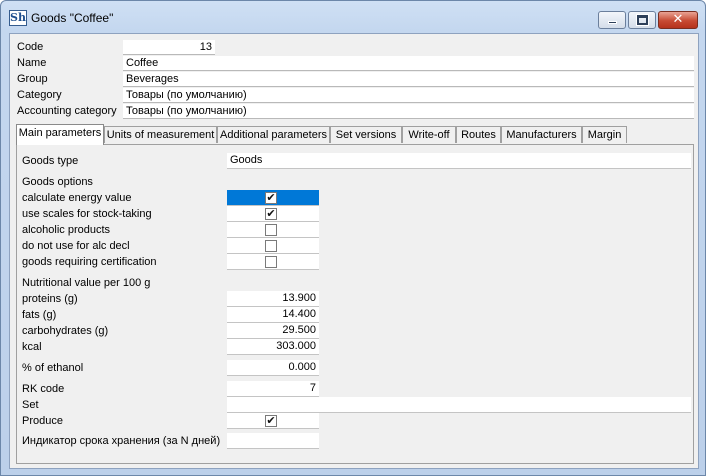 The image size is (706, 476). I want to click on tab-additional-parameters: Additional parameters, so click(273, 134).